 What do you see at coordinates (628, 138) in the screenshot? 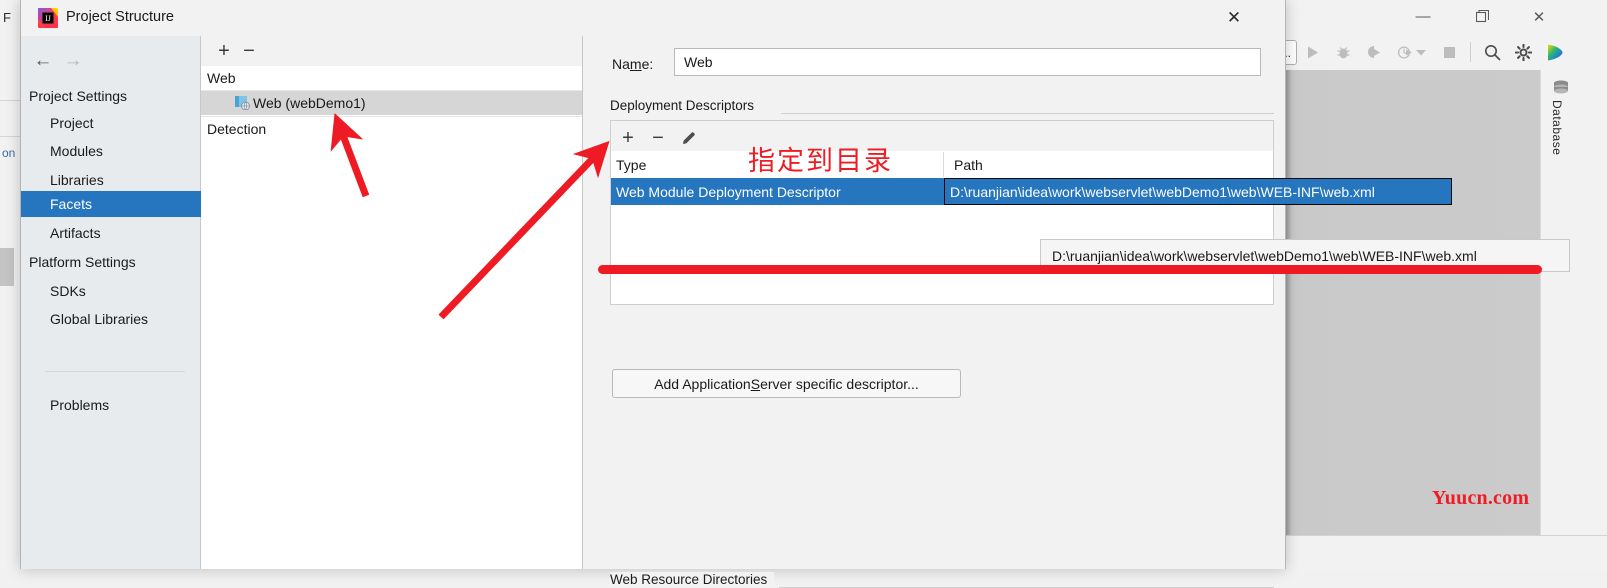
I see `add-descriptor-button: +` at bounding box center [628, 138].